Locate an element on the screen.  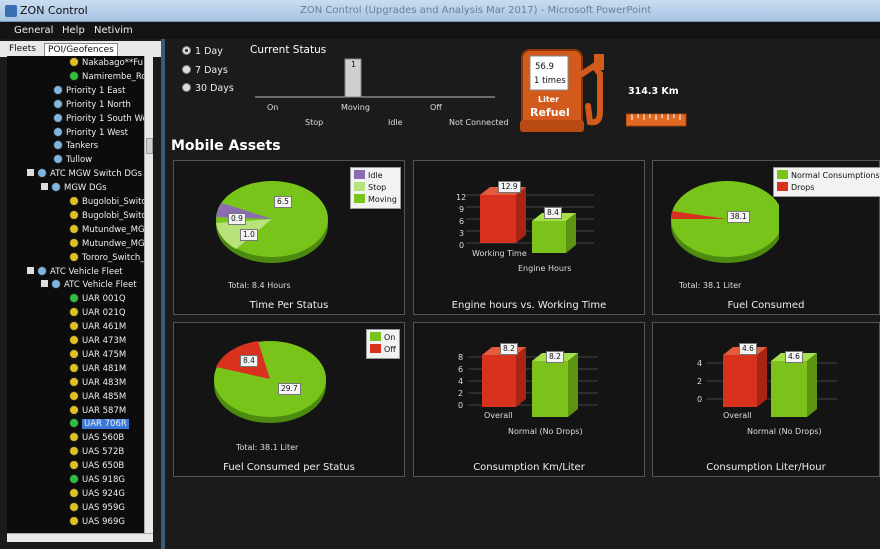
tree-item: UAR 021Q is located at coordinates (97, 313).